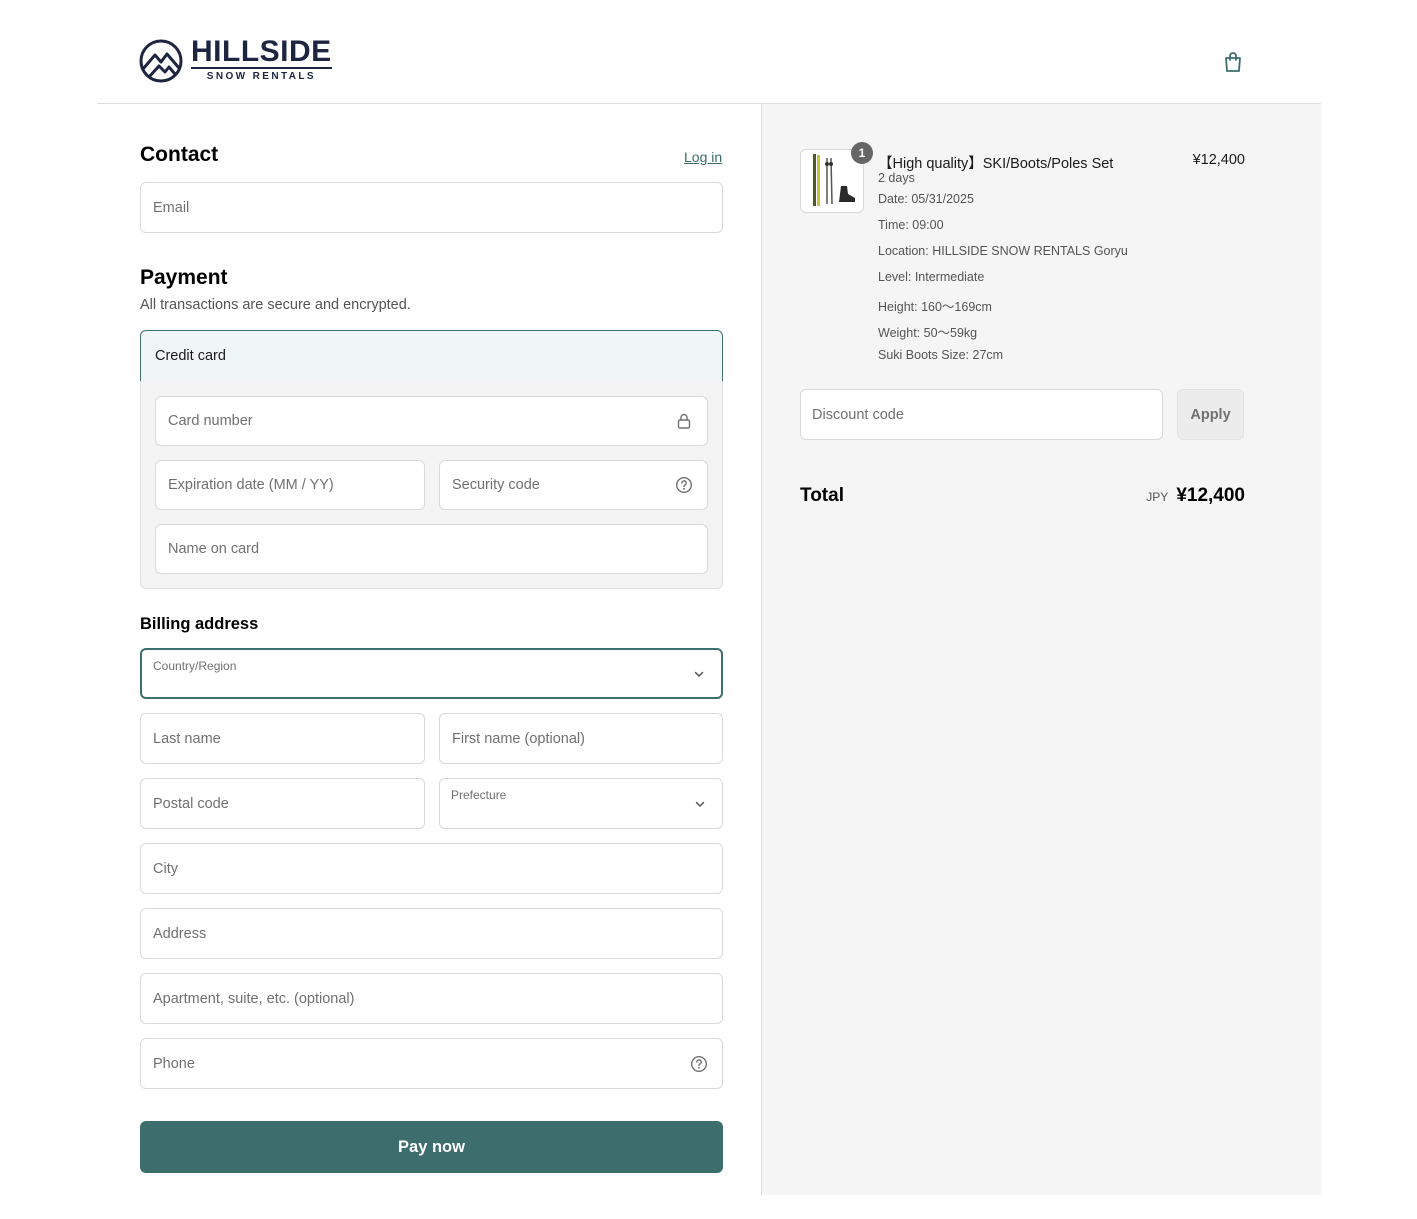 This screenshot has width=1417, height=1219. I want to click on credit-card-label: Credit card, so click(190, 356).